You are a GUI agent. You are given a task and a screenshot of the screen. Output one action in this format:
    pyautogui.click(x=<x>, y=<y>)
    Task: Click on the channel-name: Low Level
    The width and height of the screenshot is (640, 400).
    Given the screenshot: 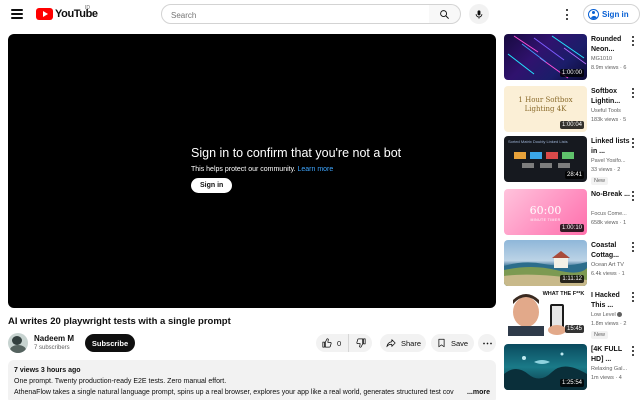 What is the action you would take?
    pyautogui.click(x=613, y=315)
    